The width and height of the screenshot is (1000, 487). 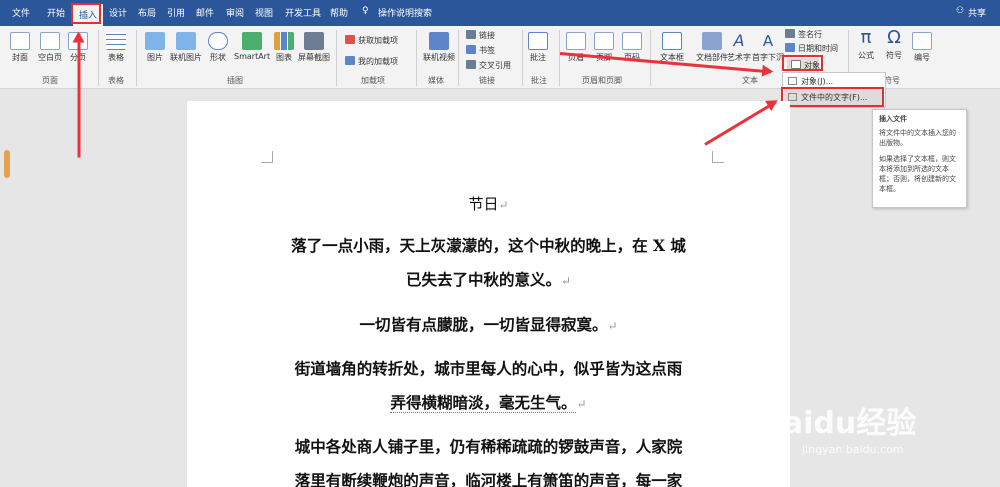 I want to click on shapes-button: 形状, so click(x=218, y=47).